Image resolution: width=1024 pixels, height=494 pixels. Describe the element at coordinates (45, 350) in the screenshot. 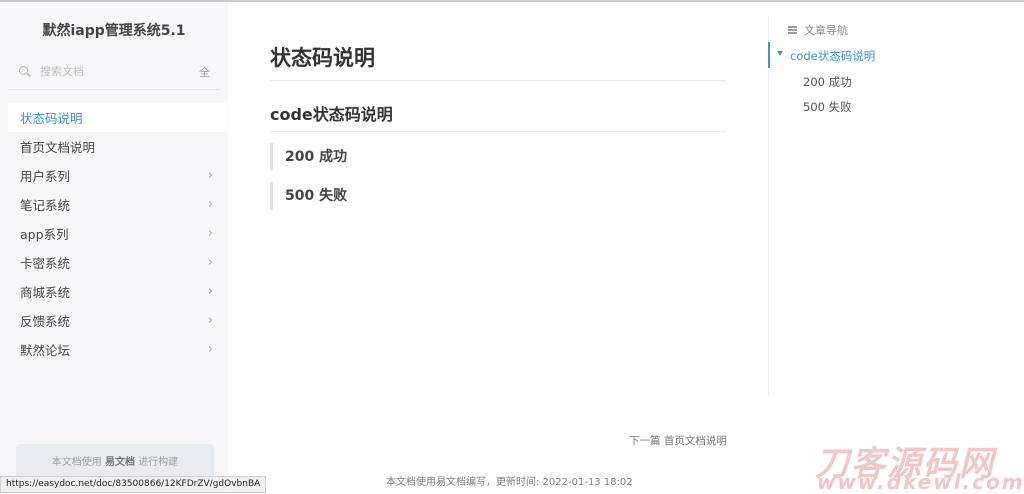

I see `nav-item-label: 默然论坛` at that location.